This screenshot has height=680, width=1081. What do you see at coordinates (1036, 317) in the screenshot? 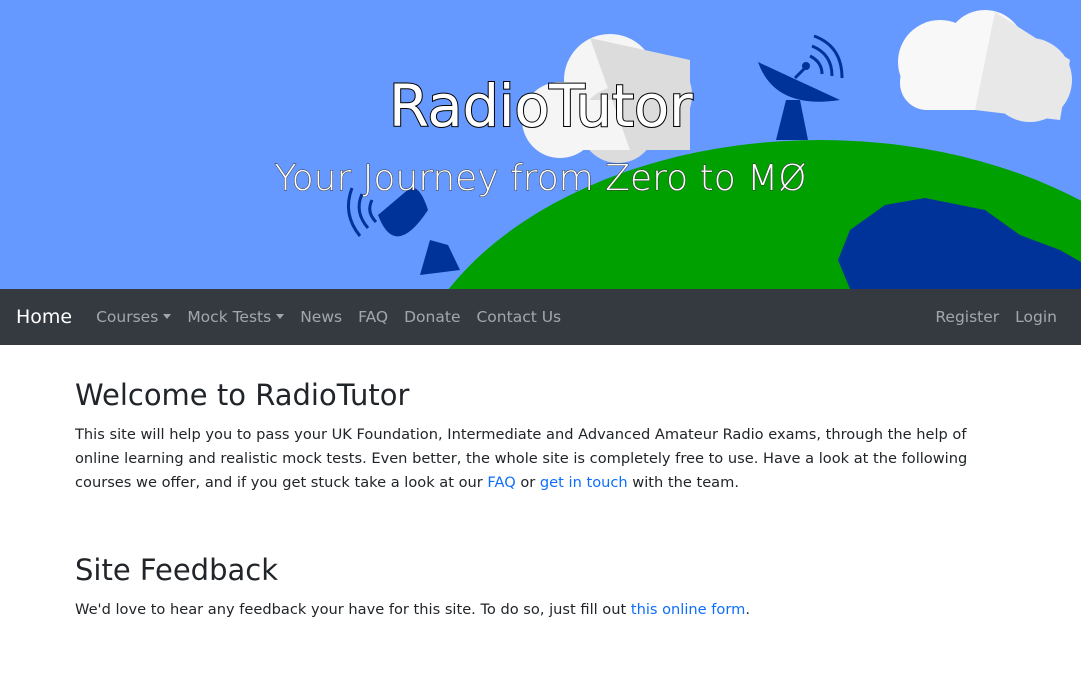
I see `nav-login-link: Login` at bounding box center [1036, 317].